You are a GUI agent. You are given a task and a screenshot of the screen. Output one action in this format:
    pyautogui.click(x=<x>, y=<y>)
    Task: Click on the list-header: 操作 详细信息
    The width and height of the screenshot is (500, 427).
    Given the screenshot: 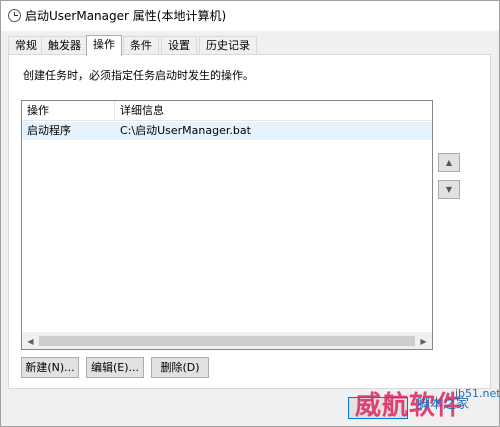 What is the action you would take?
    pyautogui.click(x=227, y=111)
    